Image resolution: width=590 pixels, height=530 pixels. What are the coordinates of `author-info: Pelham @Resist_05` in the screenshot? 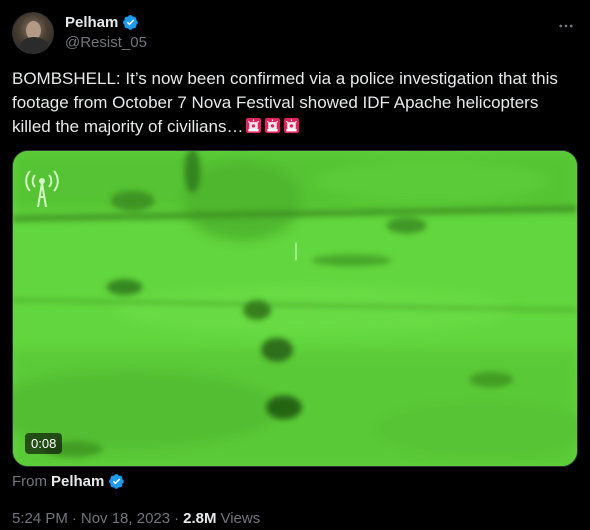 It's located at (106, 32).